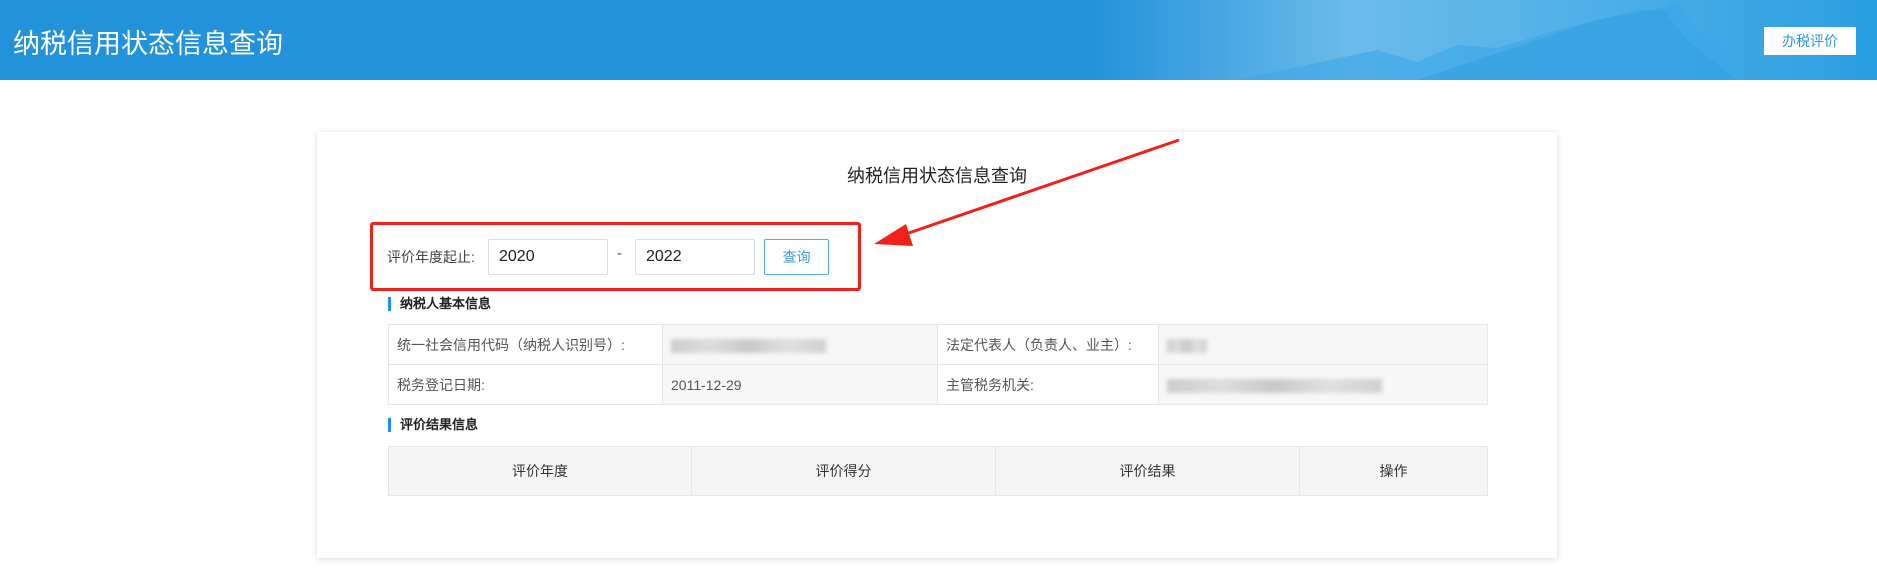 The width and height of the screenshot is (1877, 577). What do you see at coordinates (1323, 384) in the screenshot?
I see `tax-authority-value` at bounding box center [1323, 384].